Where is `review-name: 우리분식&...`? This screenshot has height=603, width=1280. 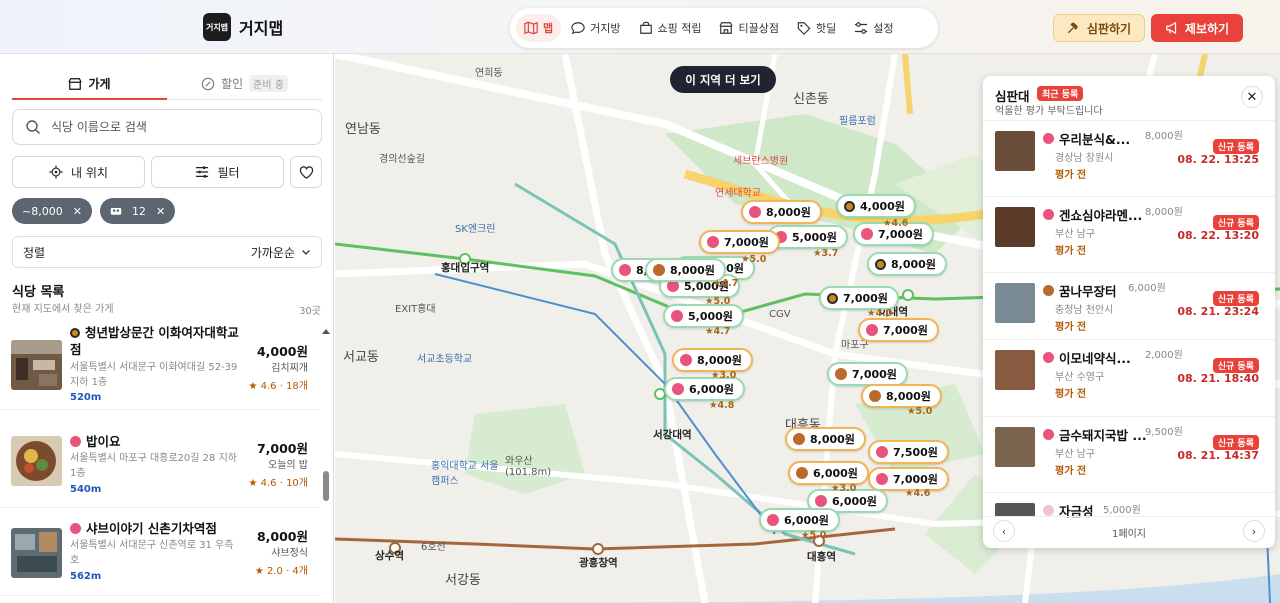 review-name: 우리분식&... is located at coordinates (1095, 139).